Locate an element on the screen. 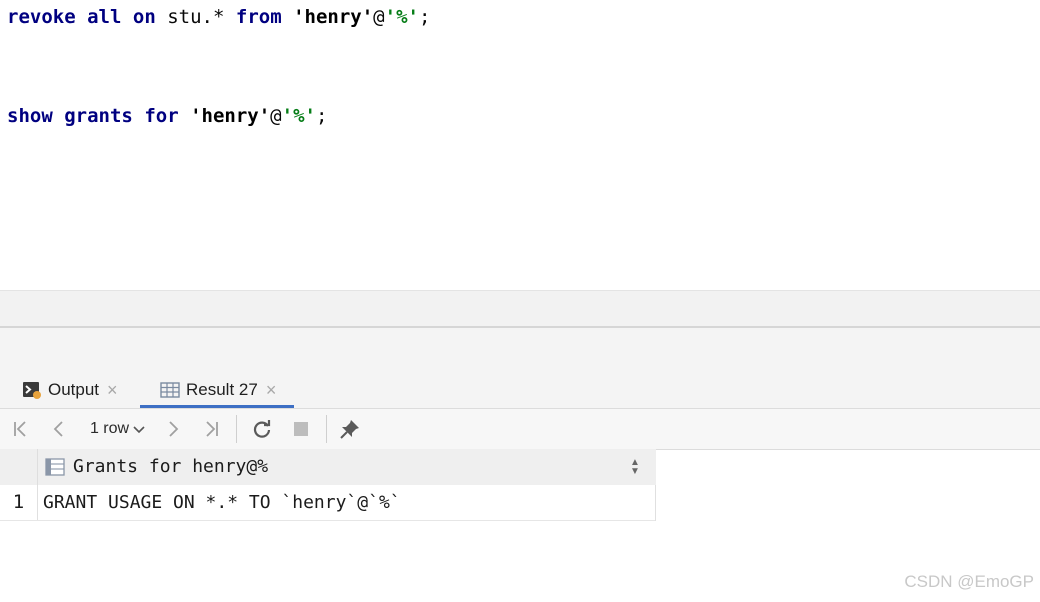  tab-output: Output × is located at coordinates (70, 390).